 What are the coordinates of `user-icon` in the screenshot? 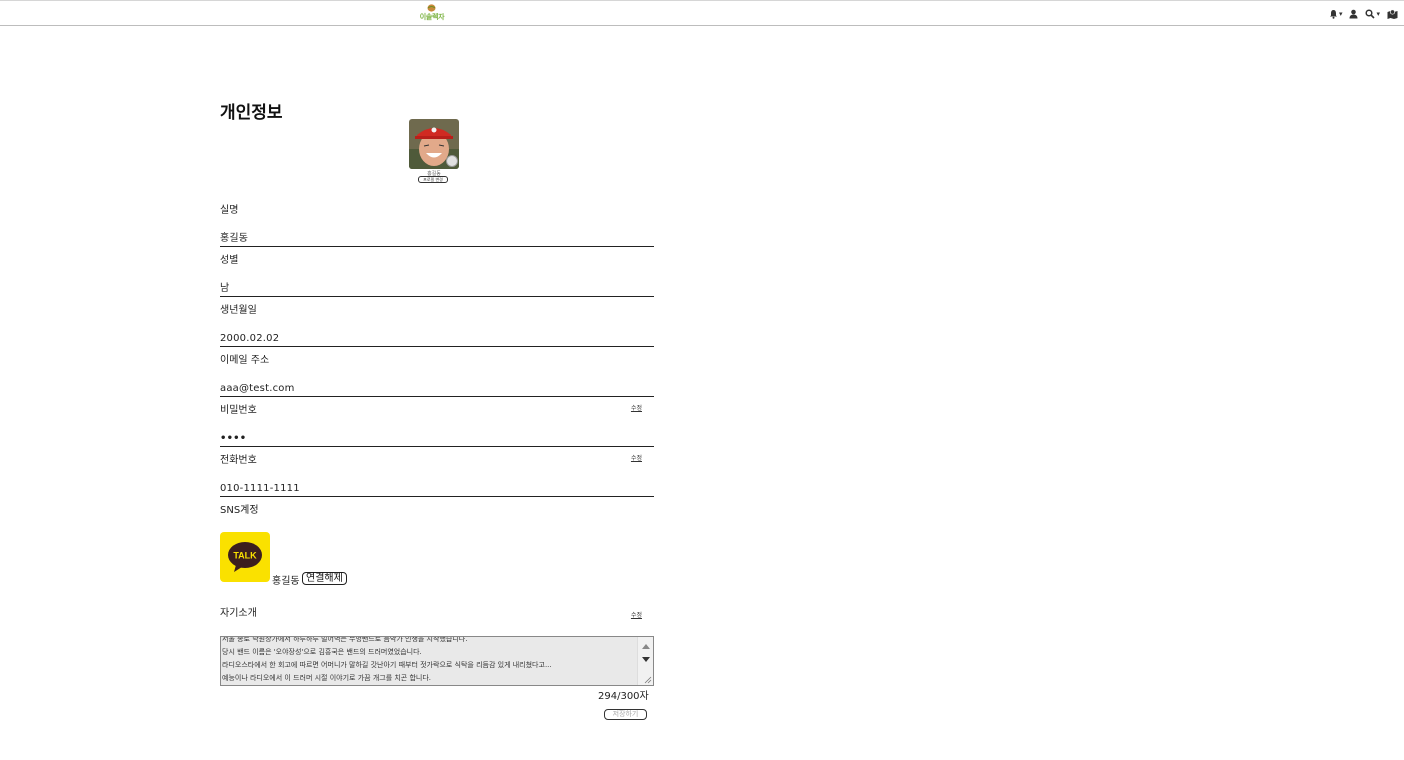 It's located at (1353, 14).